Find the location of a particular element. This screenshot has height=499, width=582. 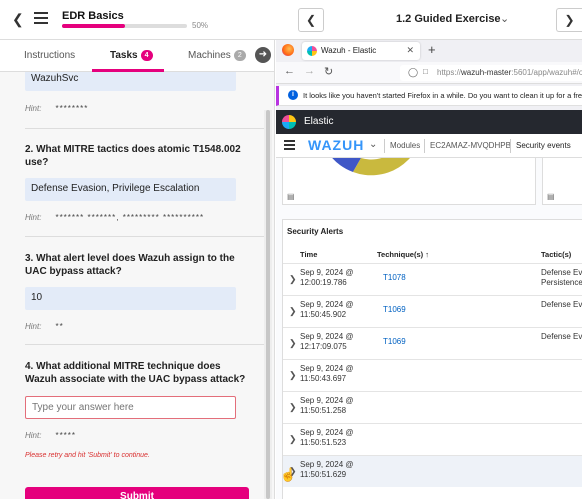

elastic-header: Elastic is located at coordinates (429, 122).